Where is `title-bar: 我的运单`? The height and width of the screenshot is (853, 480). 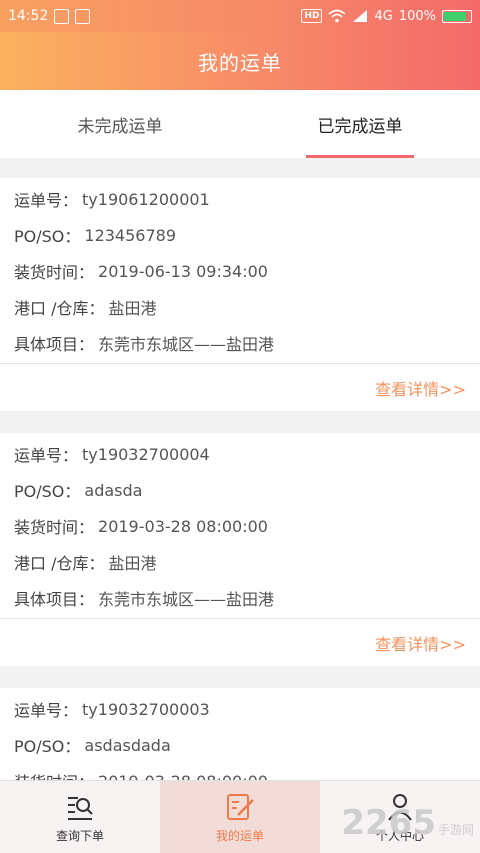
title-bar: 我的运单 is located at coordinates (240, 61).